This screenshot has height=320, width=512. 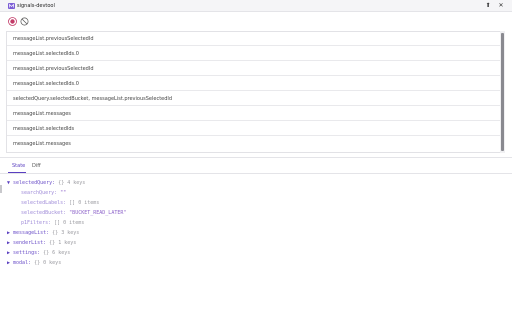 I want to click on active-tab-indicator, so click(x=17, y=172).